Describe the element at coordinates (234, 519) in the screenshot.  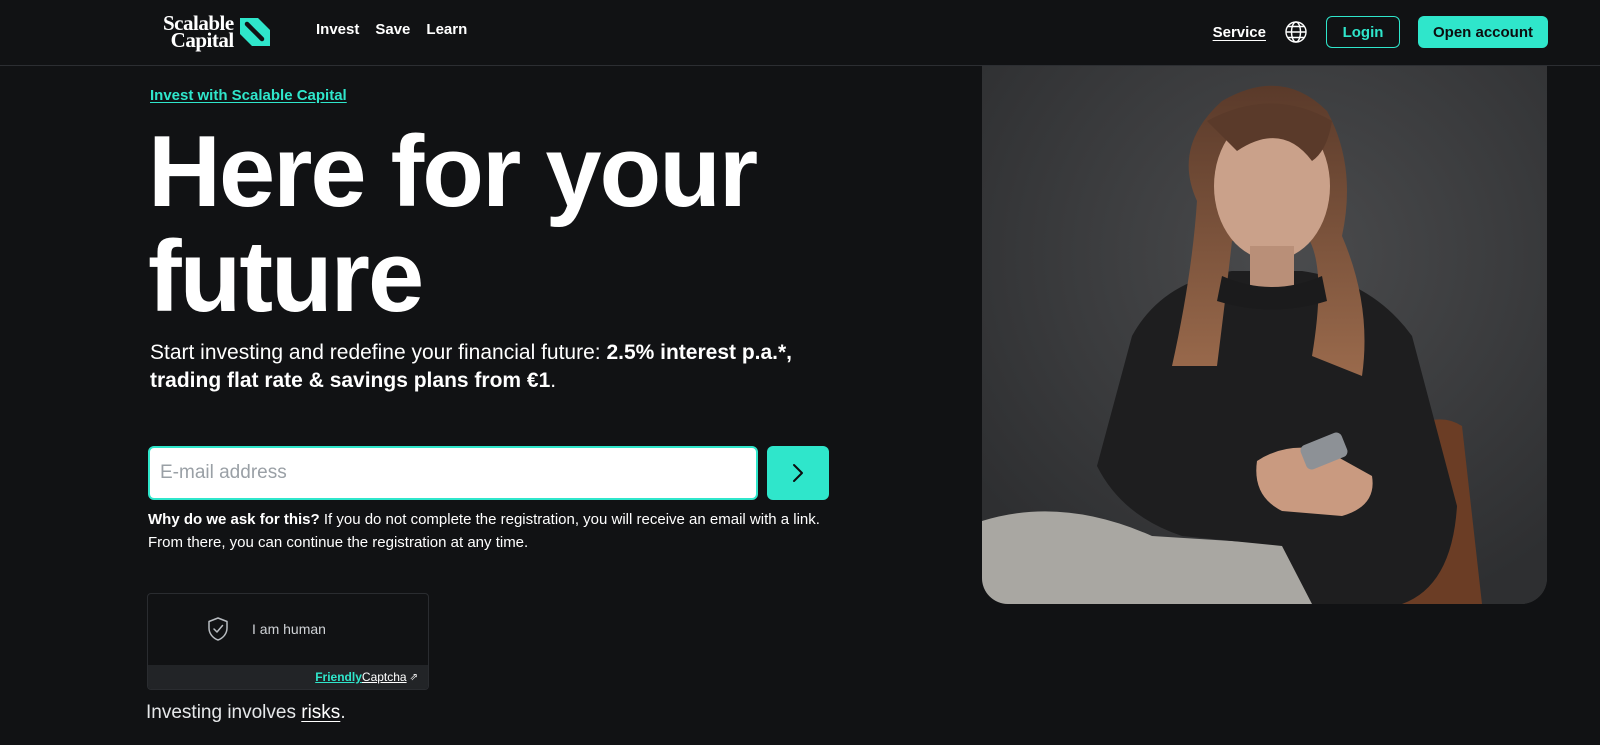
I see `why-question: Why do we ask for this?` at that location.